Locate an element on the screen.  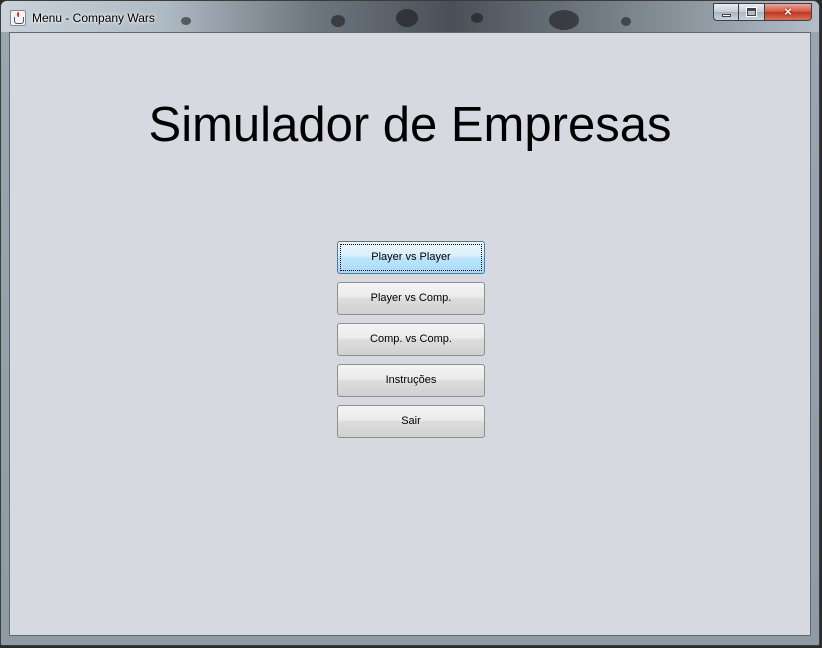
window-controls: × is located at coordinates (762, 13).